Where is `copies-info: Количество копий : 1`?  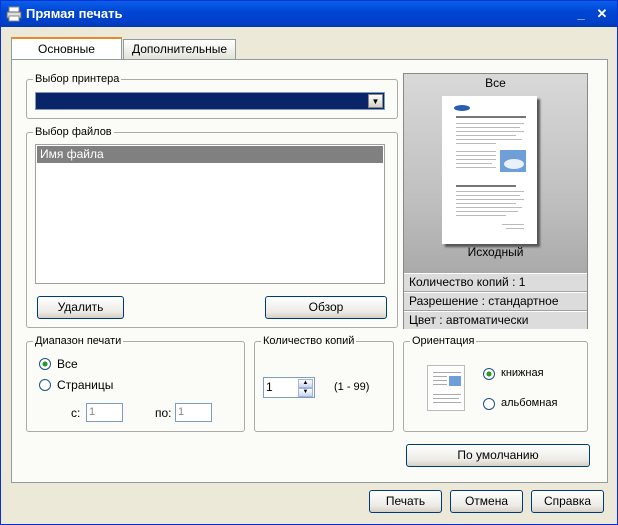
copies-info: Количество копий : 1 is located at coordinates (495, 282).